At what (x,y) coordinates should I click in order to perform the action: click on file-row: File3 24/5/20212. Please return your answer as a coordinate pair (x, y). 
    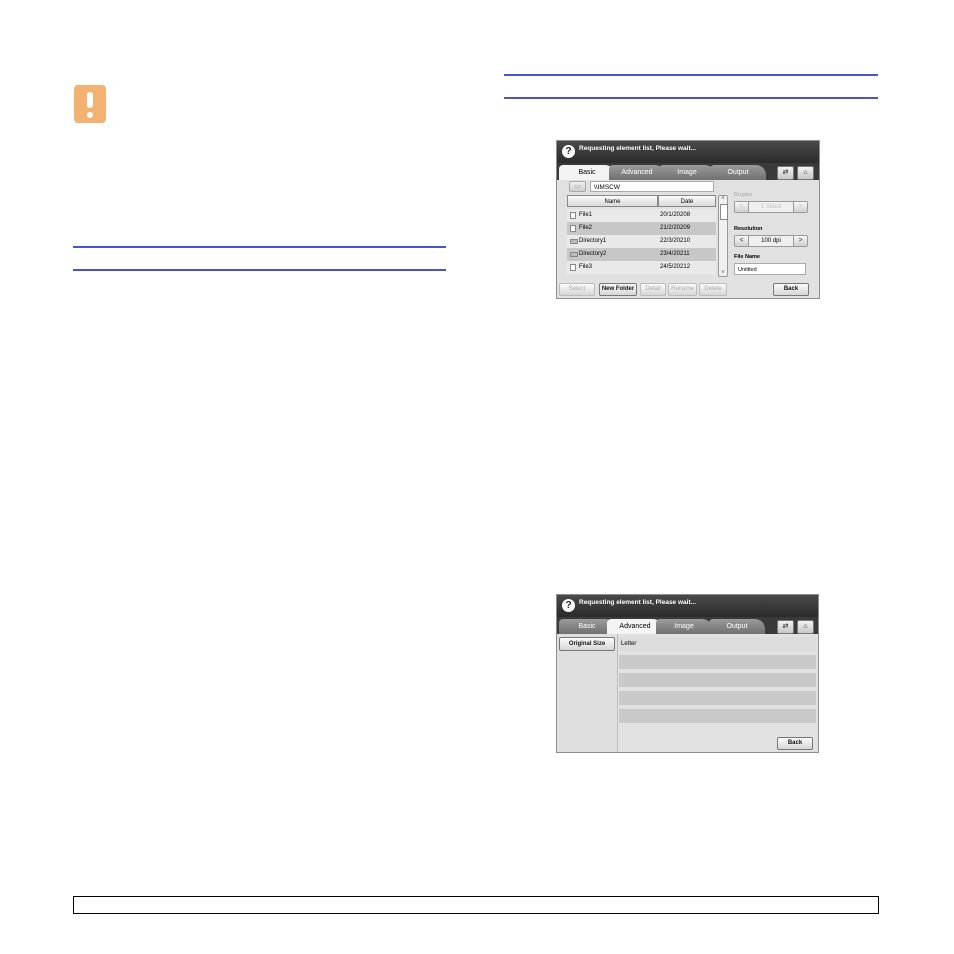
    Looking at the image, I should click on (641, 267).